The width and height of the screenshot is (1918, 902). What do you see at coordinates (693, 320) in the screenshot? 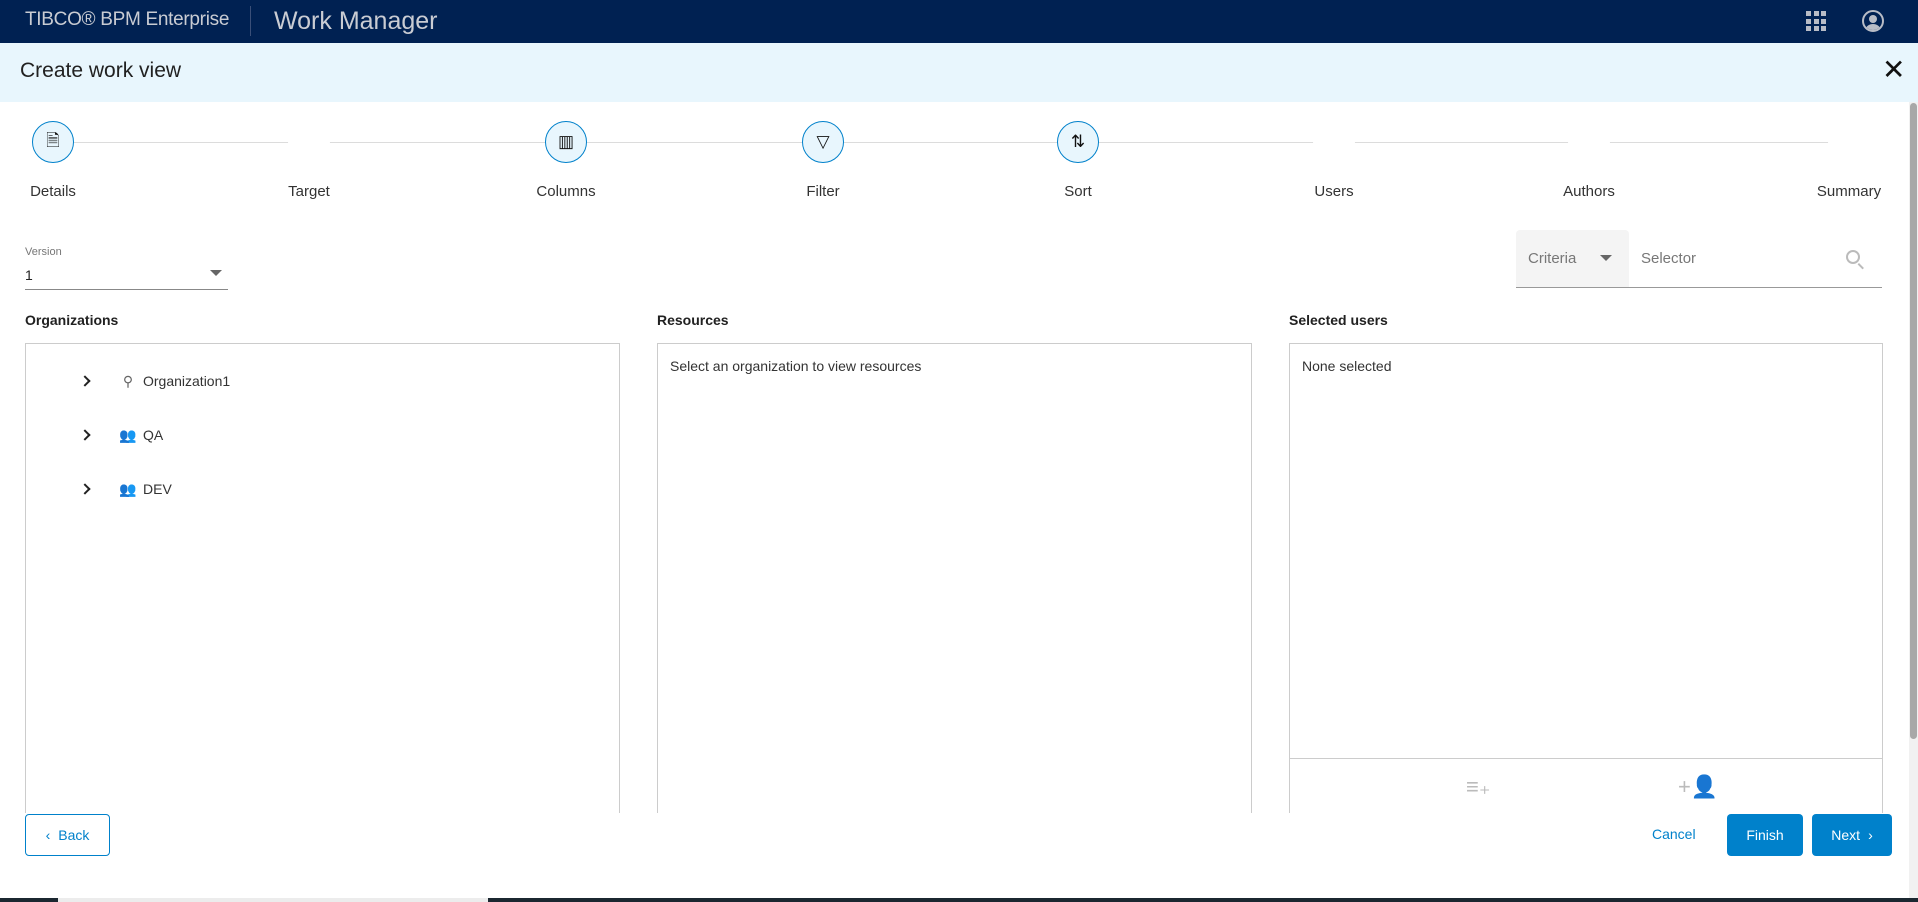
I see `resources-heading: Resources` at bounding box center [693, 320].